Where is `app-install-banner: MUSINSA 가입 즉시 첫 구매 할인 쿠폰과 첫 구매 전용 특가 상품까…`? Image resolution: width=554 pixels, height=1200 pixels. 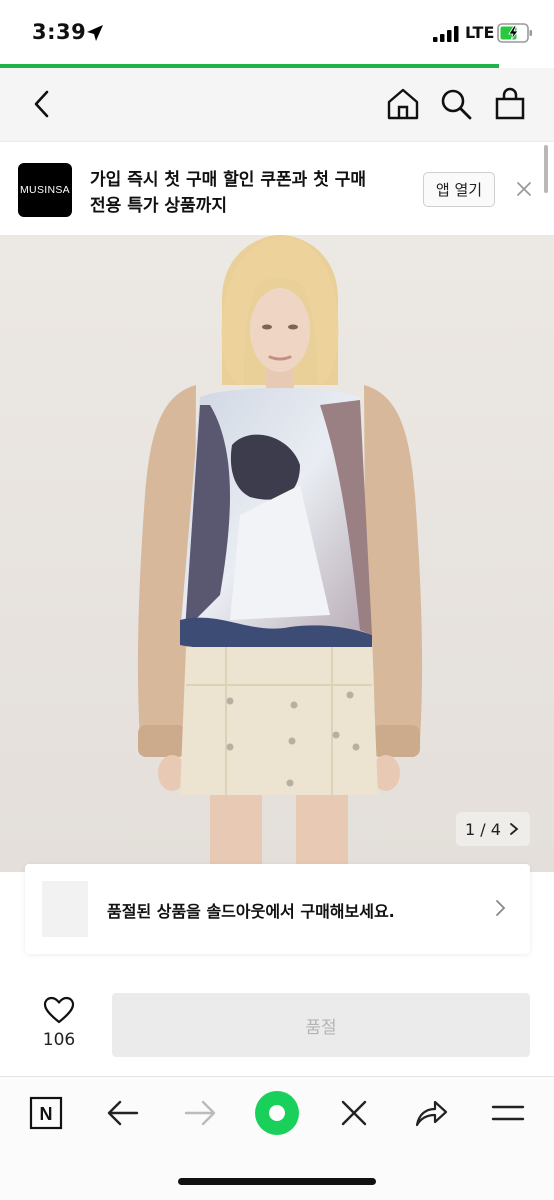
app-install-banner: MUSINSA 가입 즉시 첫 구매 할인 쿠폰과 첫 구매 전용 특가 상품까… is located at coordinates (277, 189).